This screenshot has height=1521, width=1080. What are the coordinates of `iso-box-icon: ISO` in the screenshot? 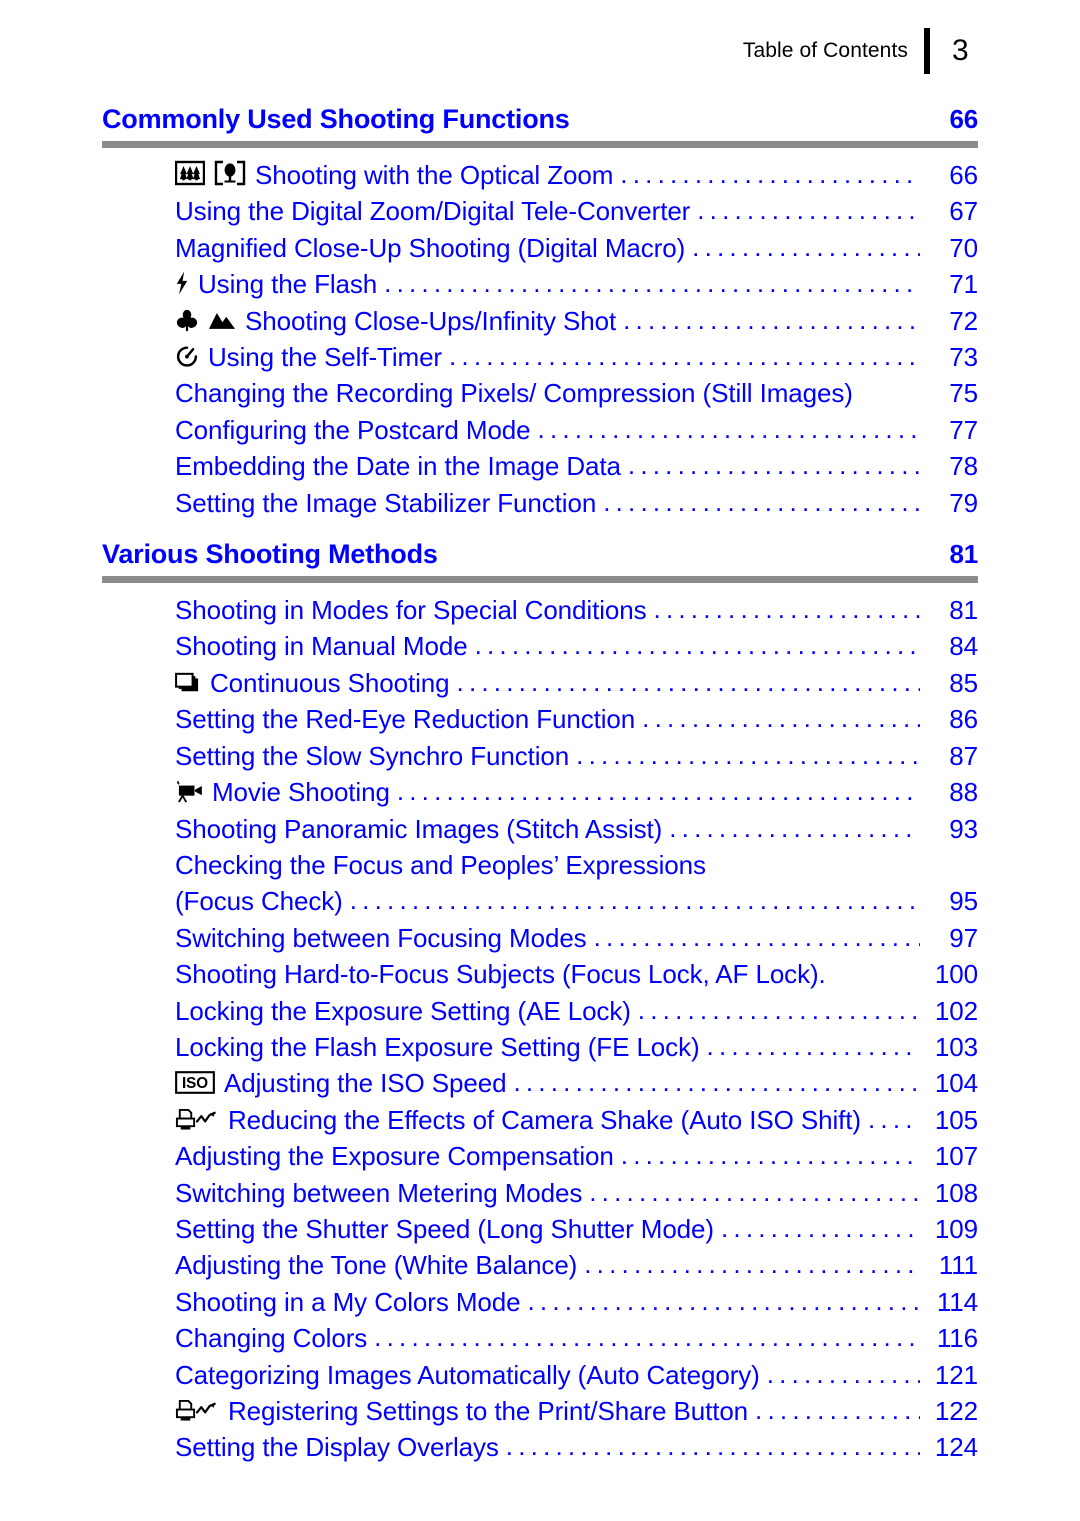 It's located at (195, 1083).